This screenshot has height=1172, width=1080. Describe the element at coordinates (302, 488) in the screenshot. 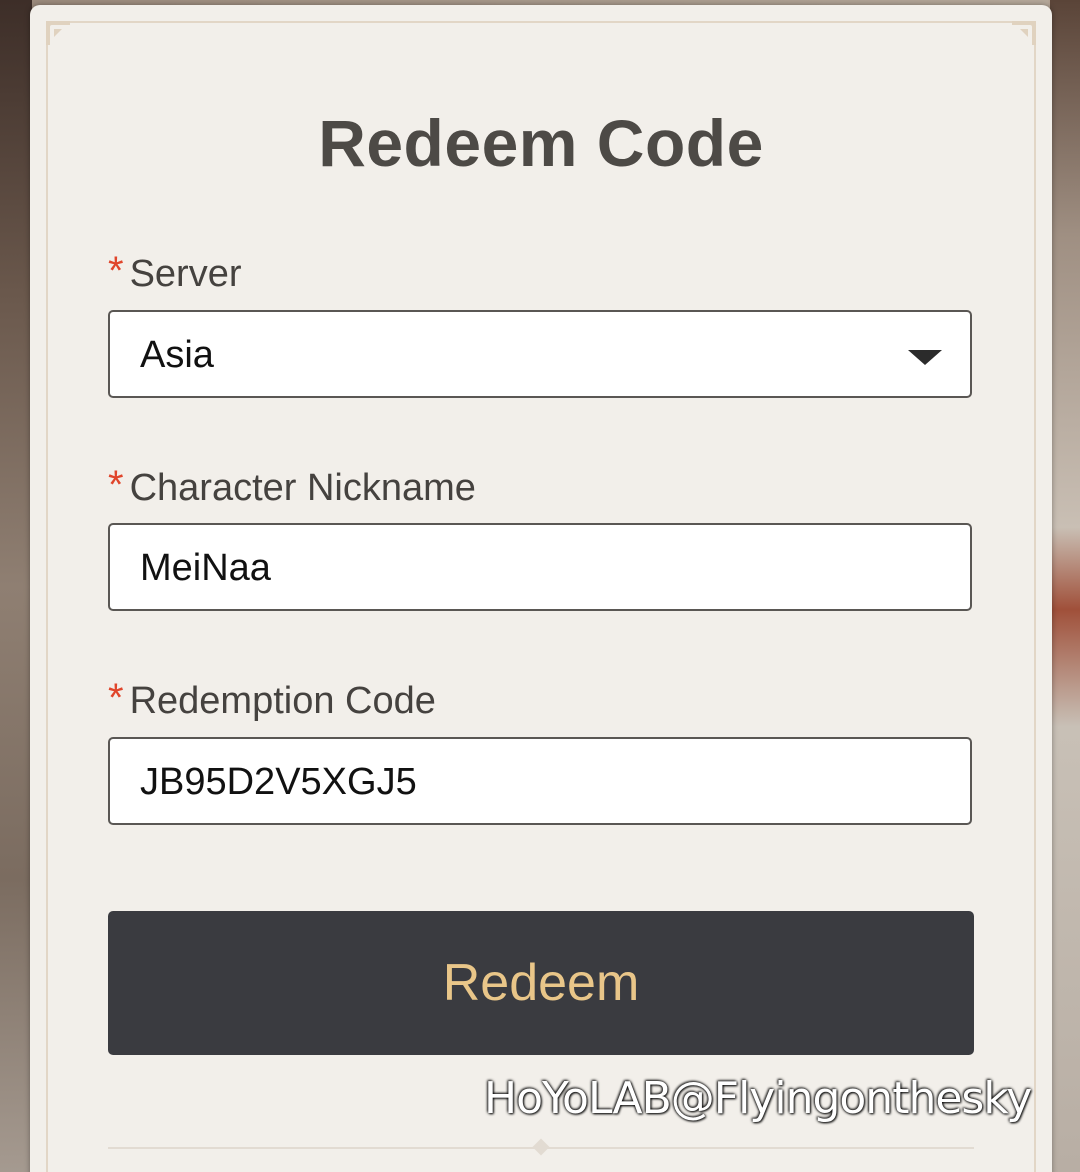

I see `nickname-label-text: Character Nickname` at that location.